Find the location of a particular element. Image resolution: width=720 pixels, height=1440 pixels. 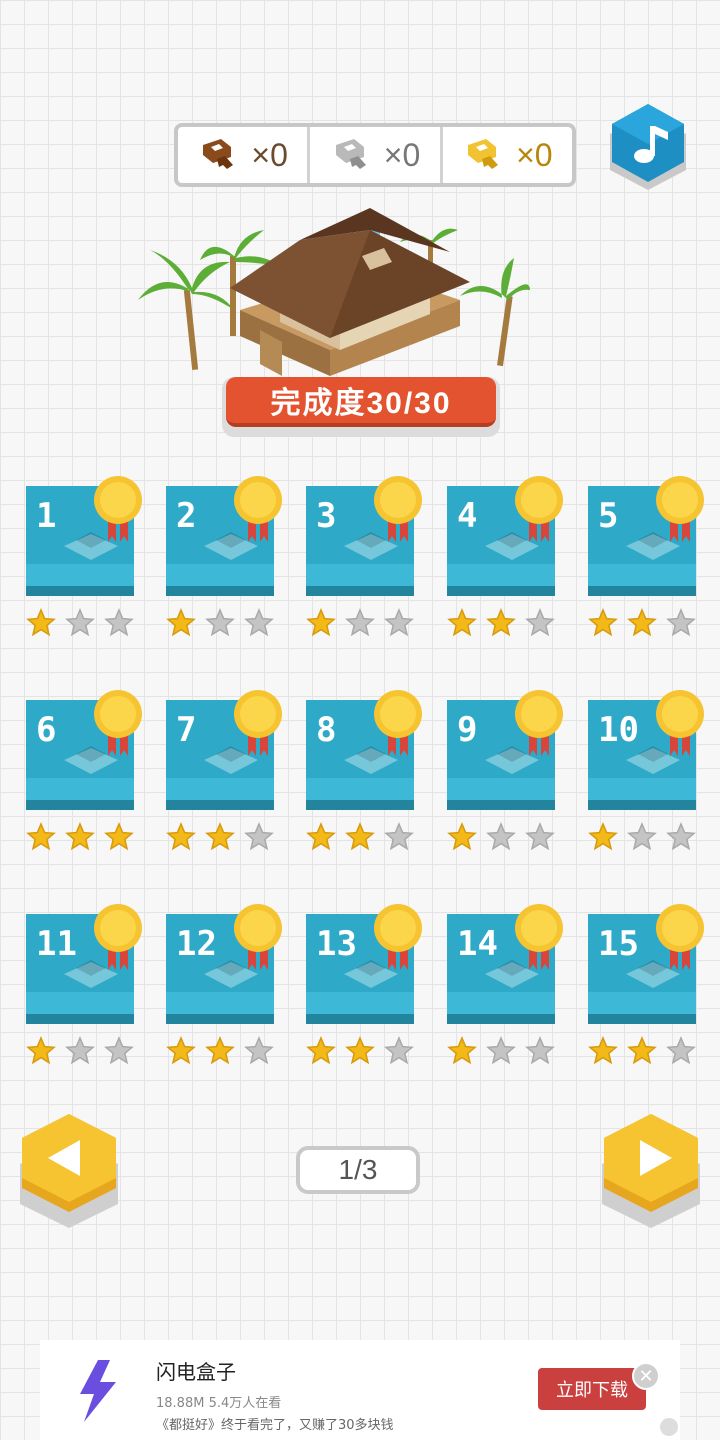

arrow-right-icon is located at coordinates (651, 1171).